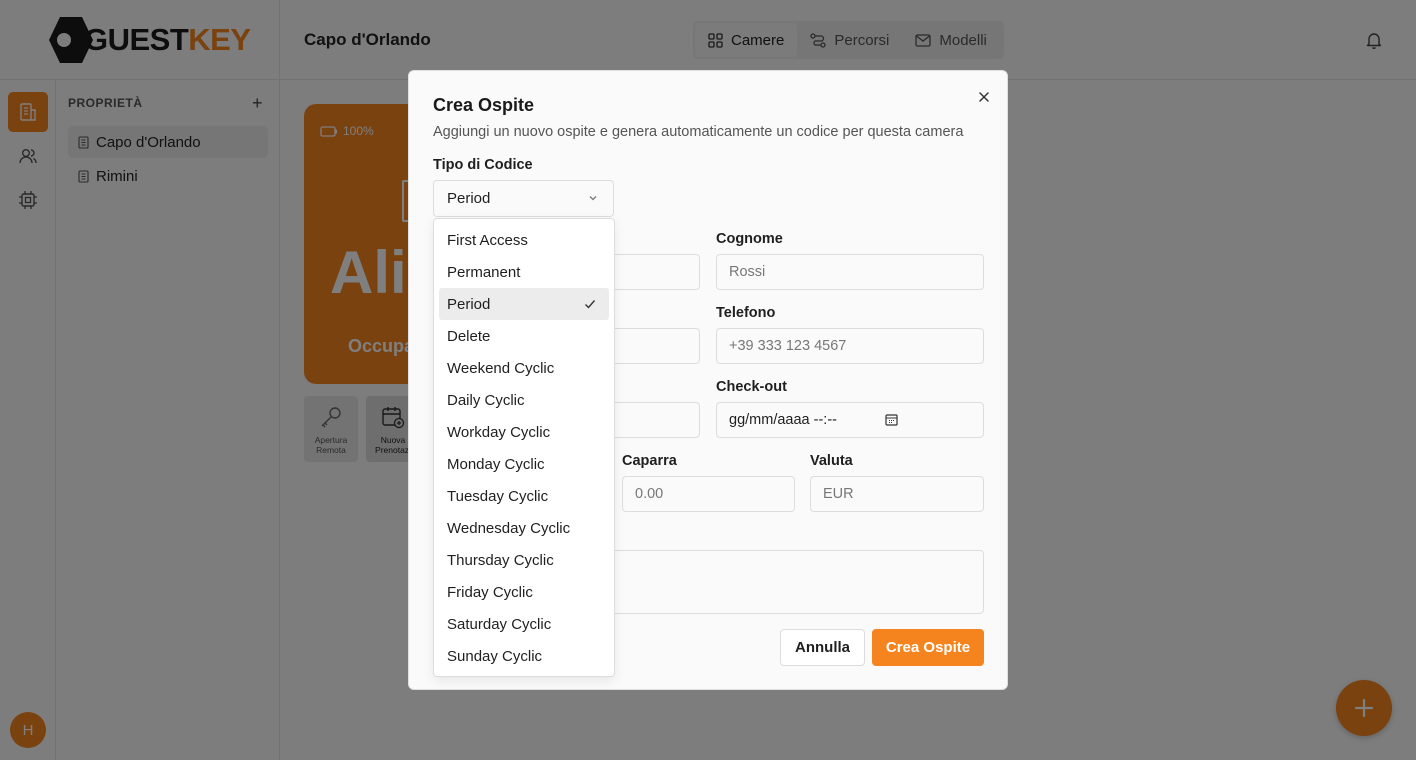 This screenshot has height=760, width=1416. What do you see at coordinates (524, 272) in the screenshot?
I see `option-permanent: Permanent` at bounding box center [524, 272].